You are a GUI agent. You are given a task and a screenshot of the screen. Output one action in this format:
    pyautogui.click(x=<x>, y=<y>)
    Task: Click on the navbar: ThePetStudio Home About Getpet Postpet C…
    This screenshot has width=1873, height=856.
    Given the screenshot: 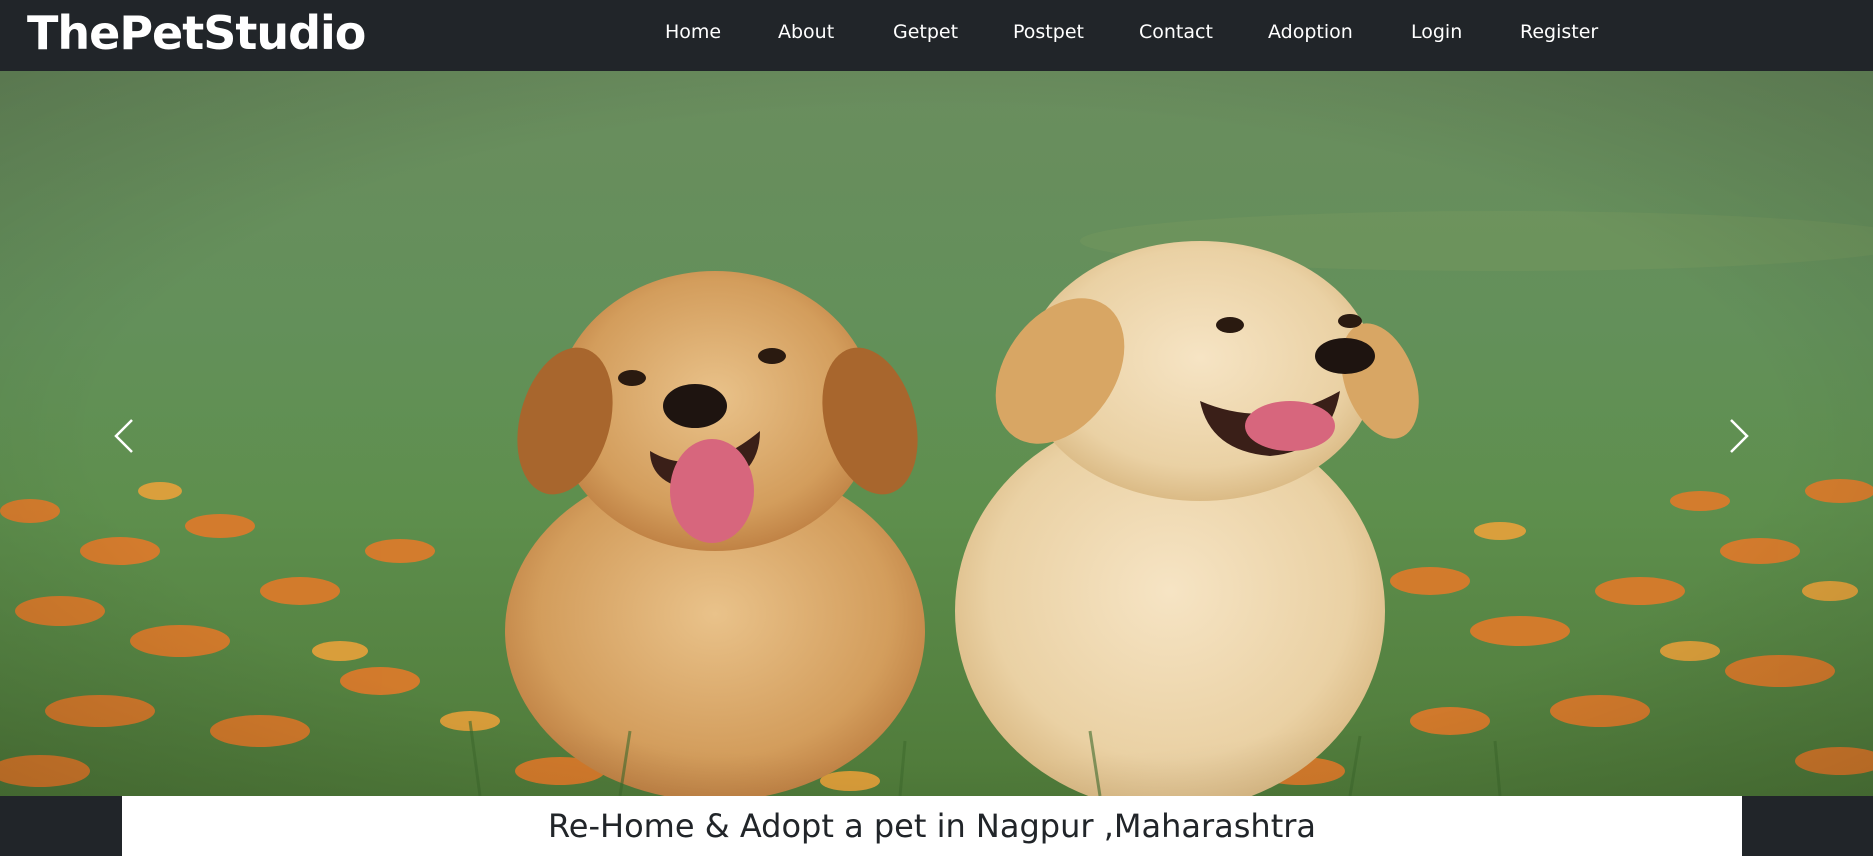 What is the action you would take?
    pyautogui.click(x=936, y=35)
    